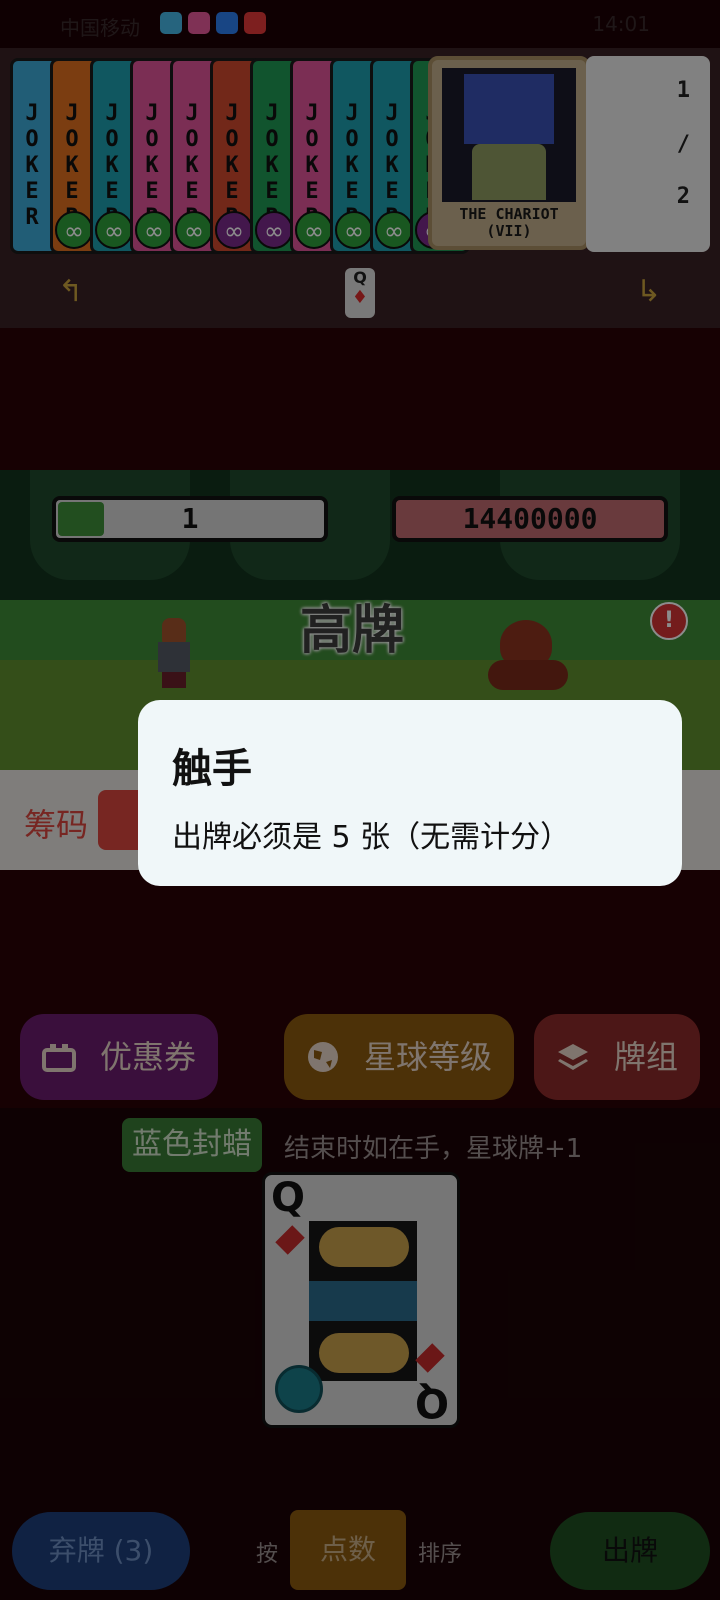 Image resolution: width=720 pixels, height=1600 pixels. Describe the element at coordinates (212, 769) in the screenshot. I see `dialog-title: 触手` at that location.